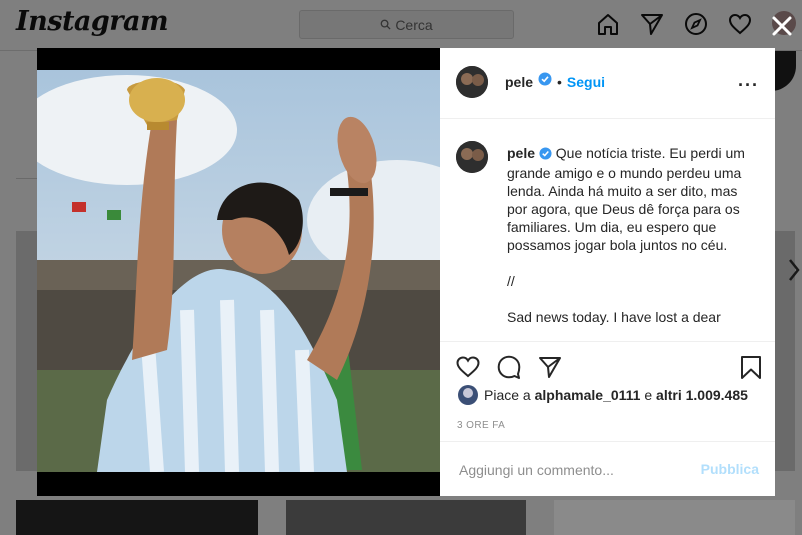  Describe the element at coordinates (509, 395) in the screenshot. I see `likes-prefix: Piace a` at that location.